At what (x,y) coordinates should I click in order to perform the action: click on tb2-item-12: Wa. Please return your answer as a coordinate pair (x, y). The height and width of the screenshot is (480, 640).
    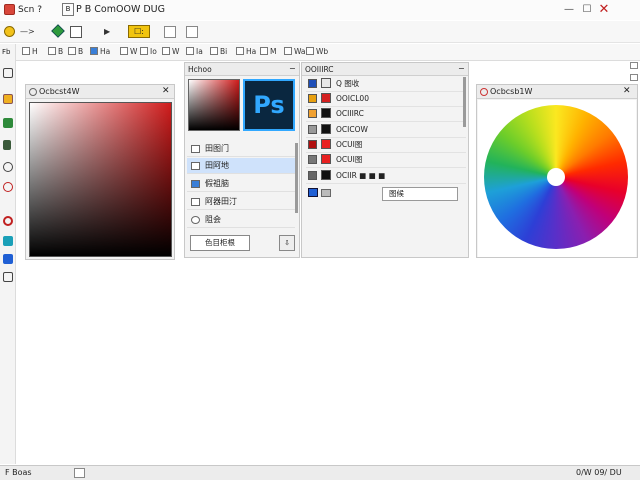
    Looking at the image, I should click on (295, 52).